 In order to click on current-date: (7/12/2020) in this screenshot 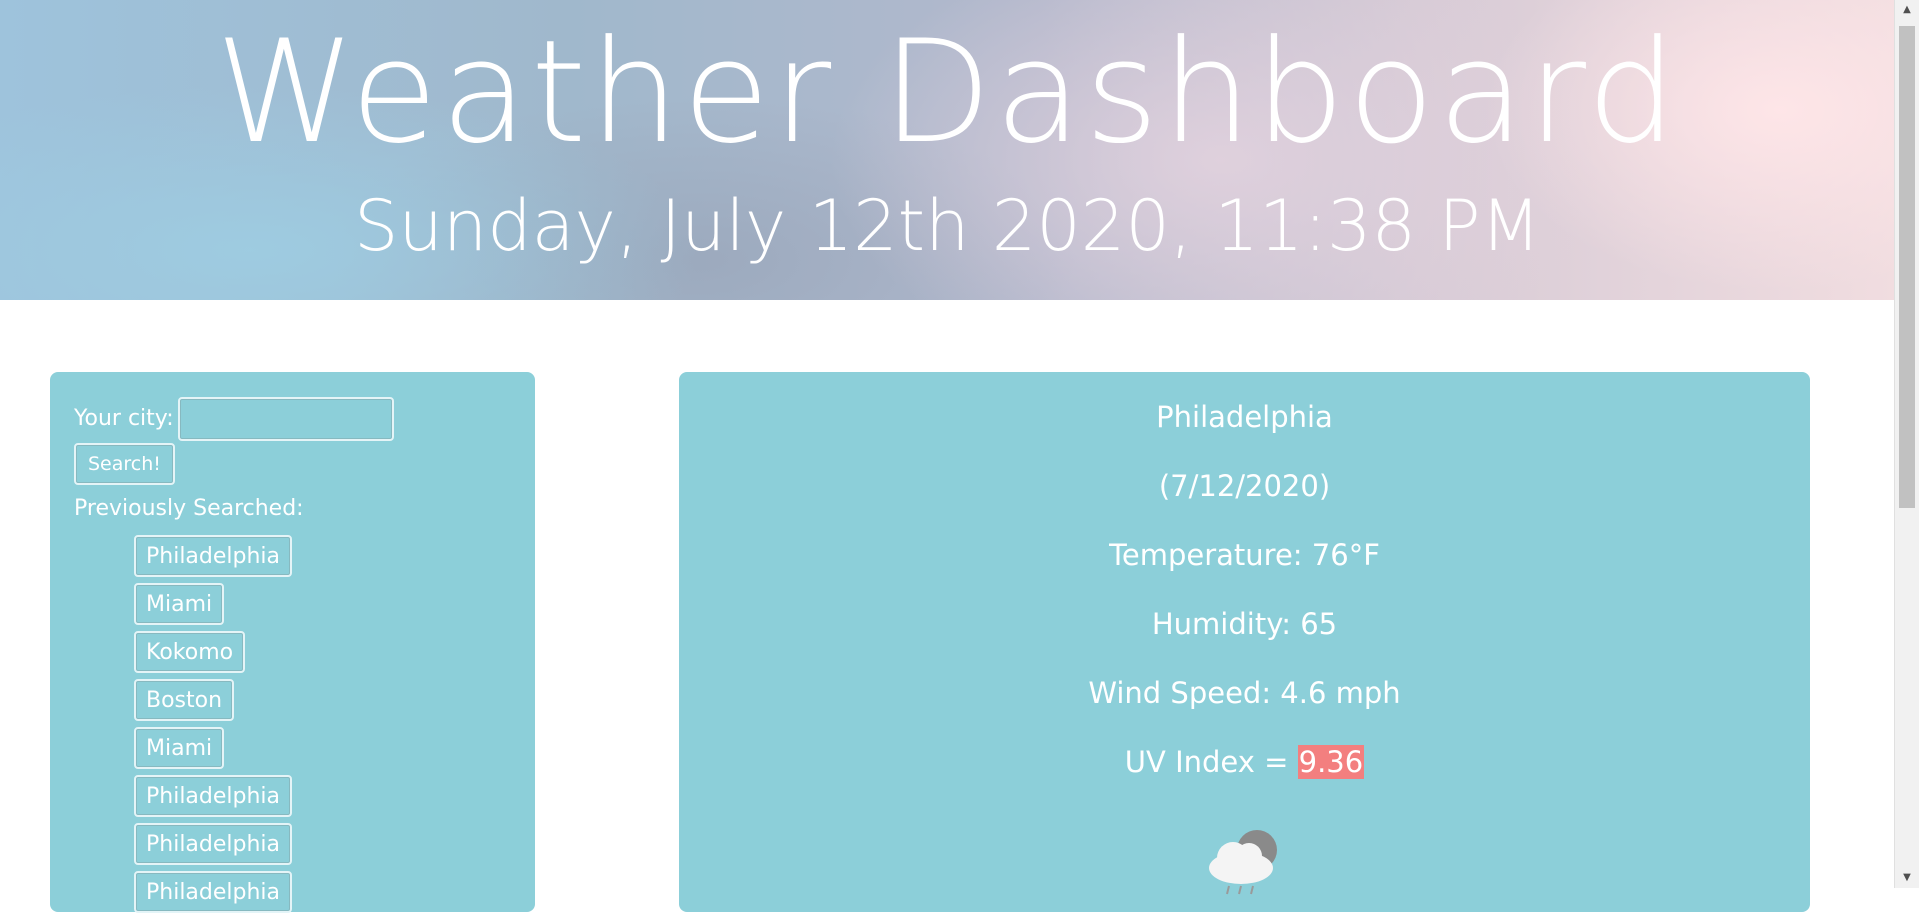, I will do `click(1244, 486)`.